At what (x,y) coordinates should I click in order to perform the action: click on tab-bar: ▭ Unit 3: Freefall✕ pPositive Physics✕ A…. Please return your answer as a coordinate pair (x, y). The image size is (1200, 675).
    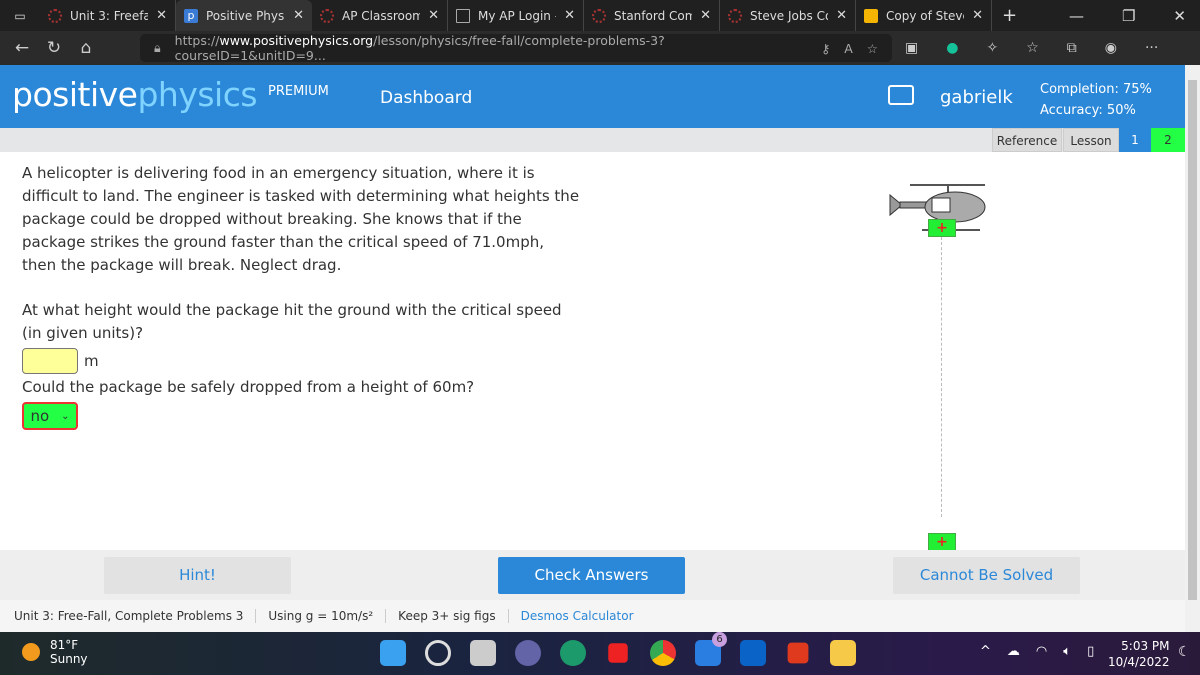
    Looking at the image, I should click on (600, 15).